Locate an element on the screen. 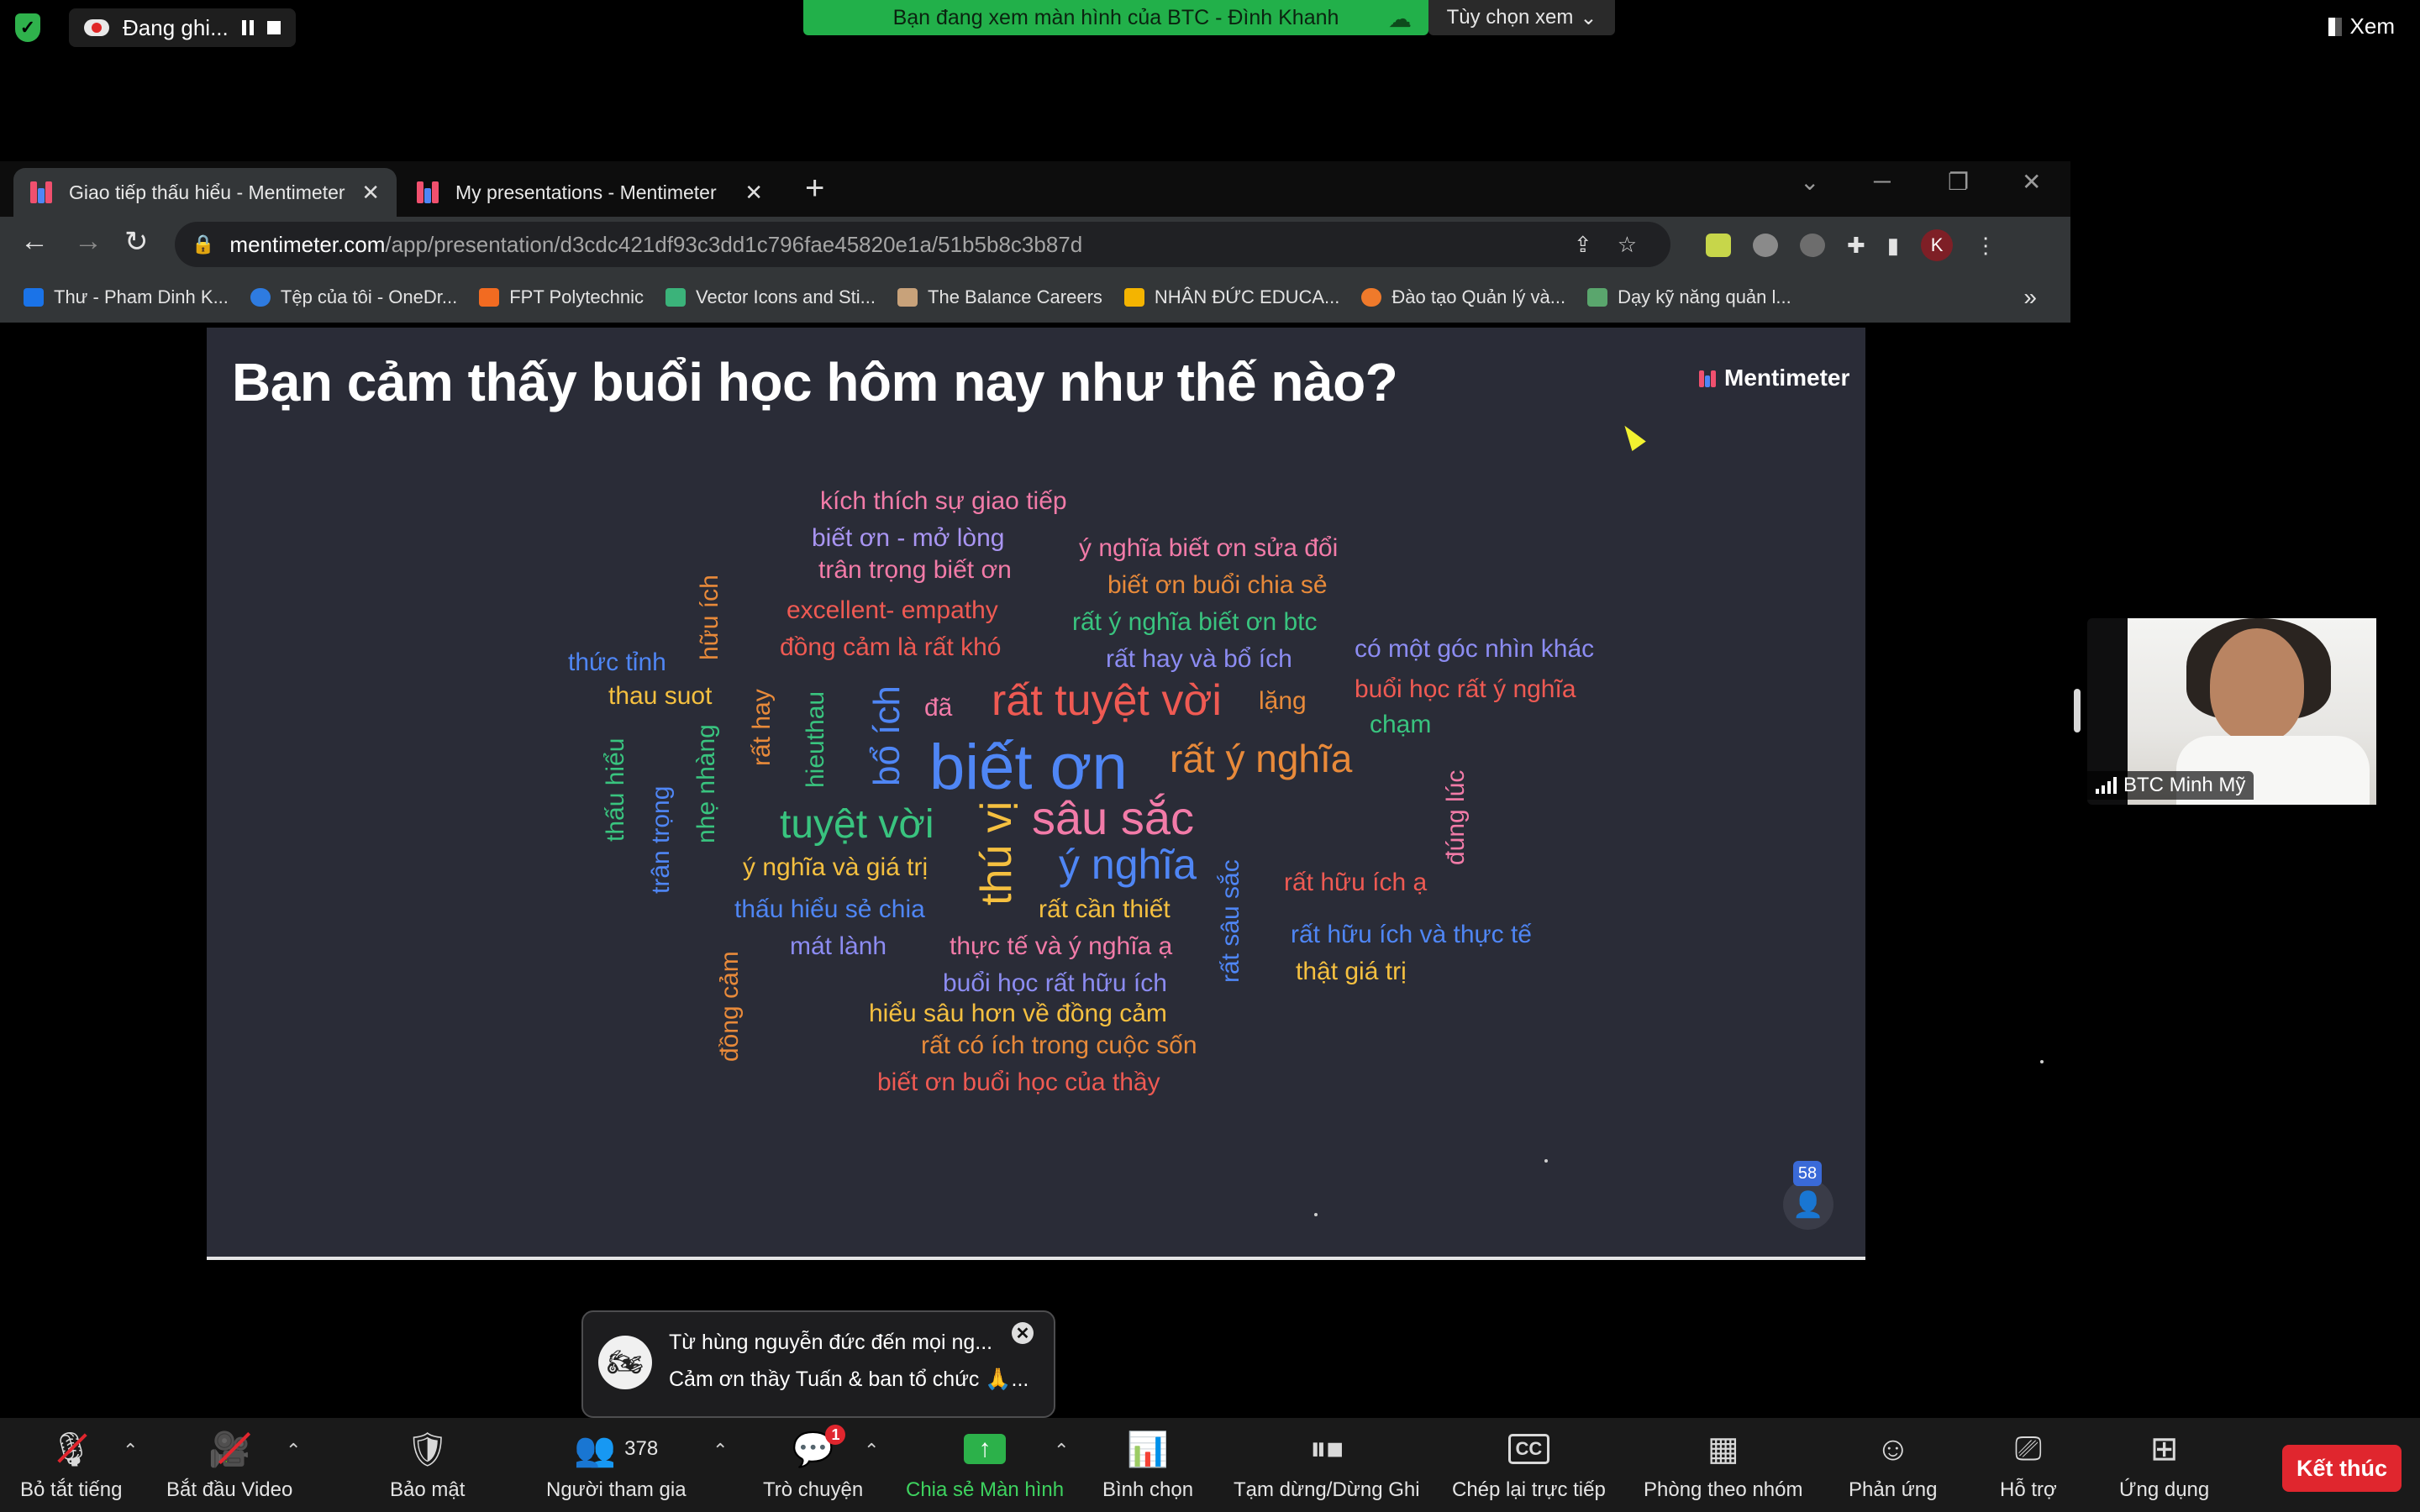  poll-button: 📊 Bình chọn is located at coordinates (1147, 1465).